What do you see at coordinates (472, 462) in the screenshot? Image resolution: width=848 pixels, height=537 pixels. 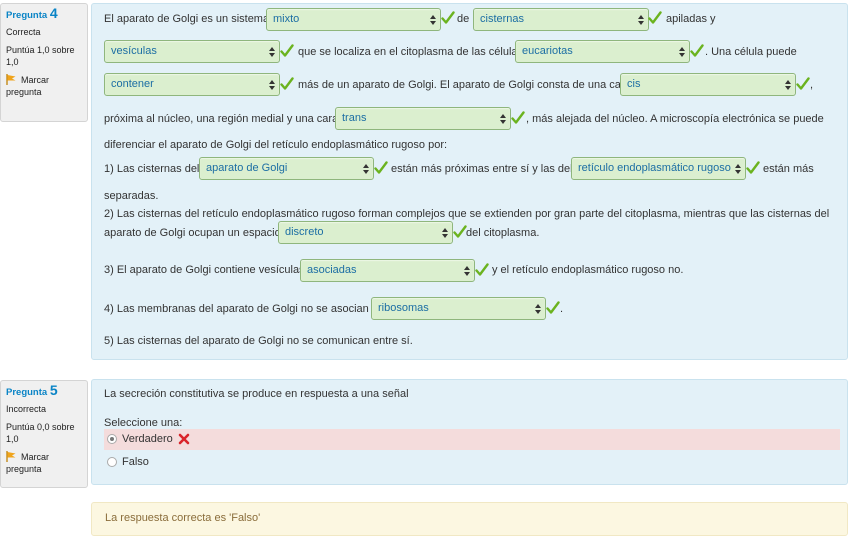 I see `q5-option-falso: Falso` at bounding box center [472, 462].